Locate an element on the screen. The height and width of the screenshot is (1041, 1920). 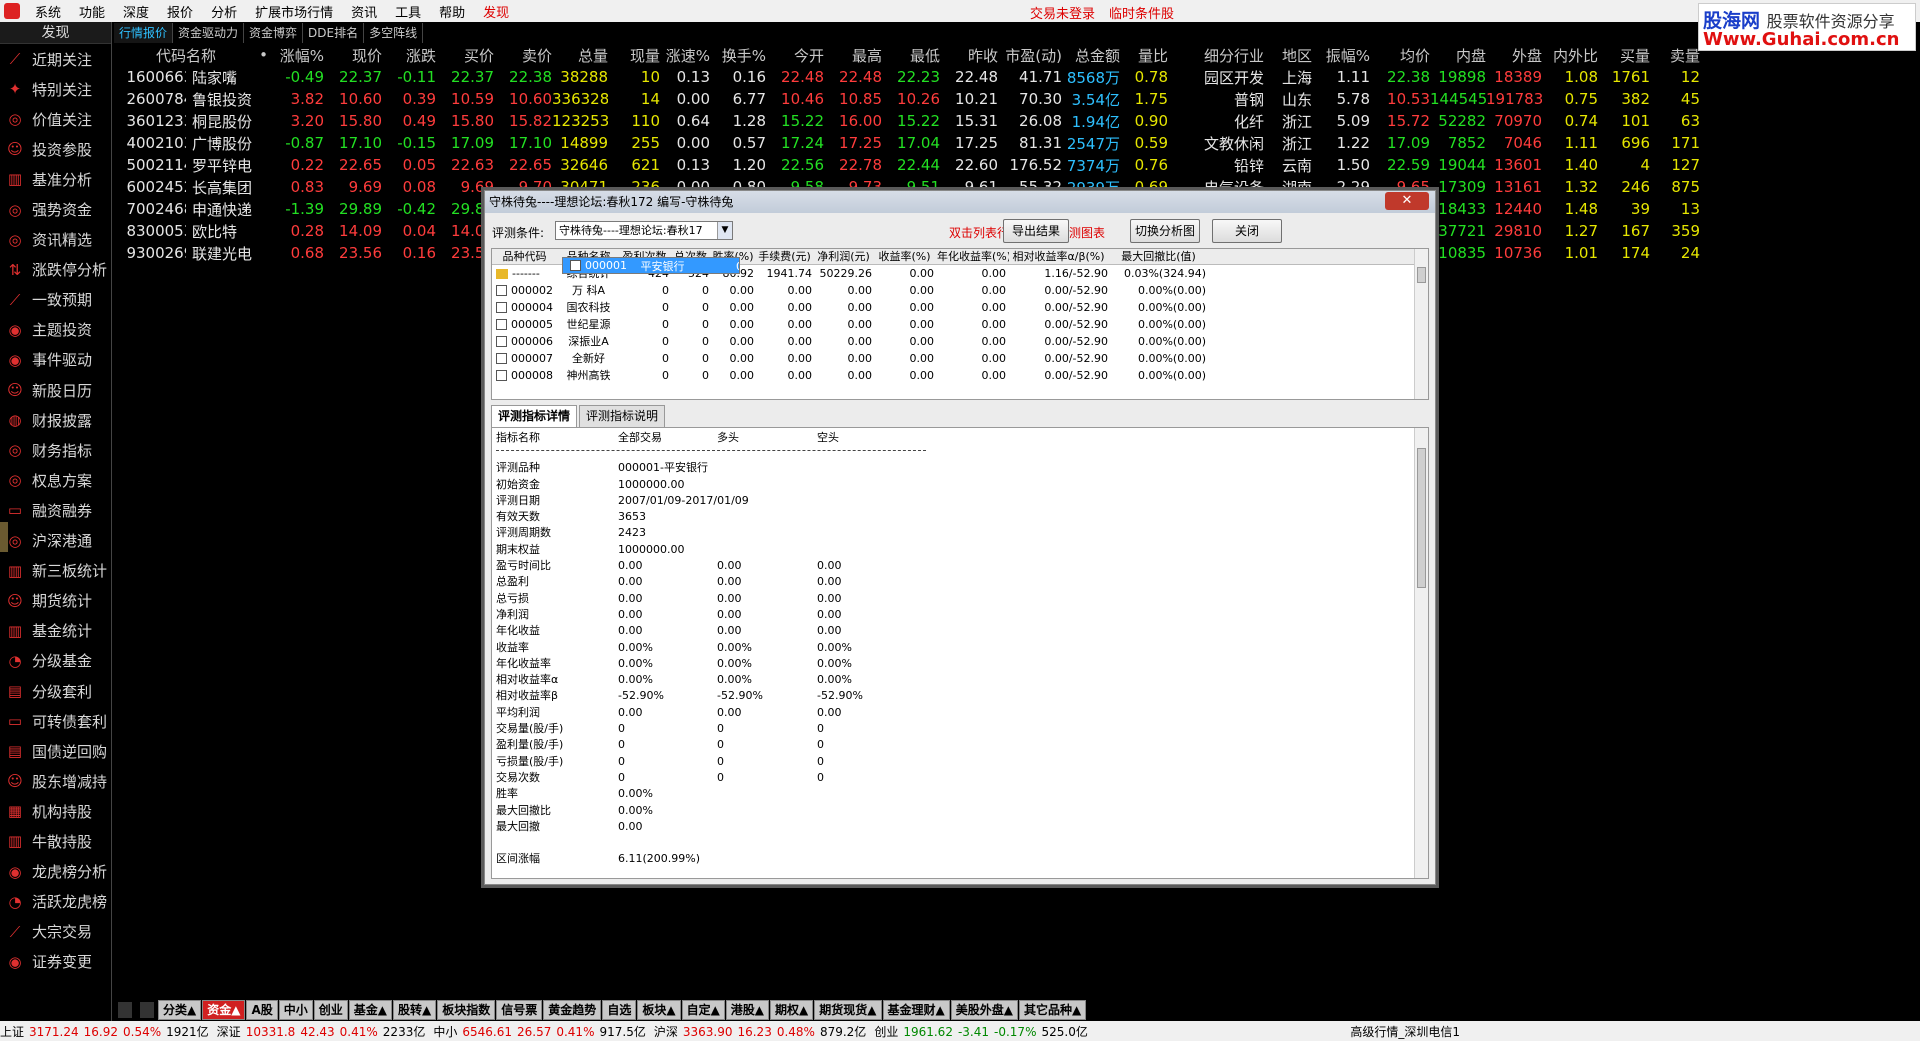
grid-scroll-thumb is located at coordinates (1421, 275).